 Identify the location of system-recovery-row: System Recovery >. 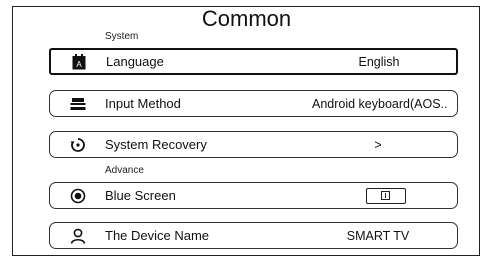
(253, 144).